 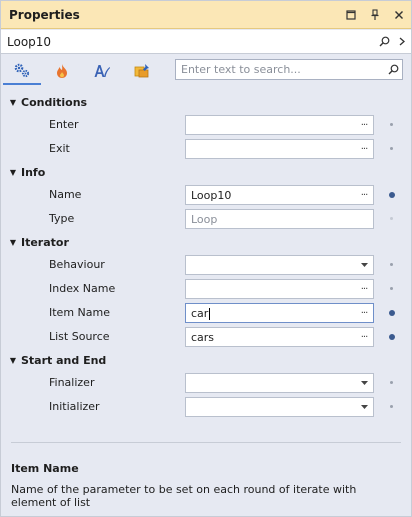 I want to click on maximize-button, so click(x=351, y=15).